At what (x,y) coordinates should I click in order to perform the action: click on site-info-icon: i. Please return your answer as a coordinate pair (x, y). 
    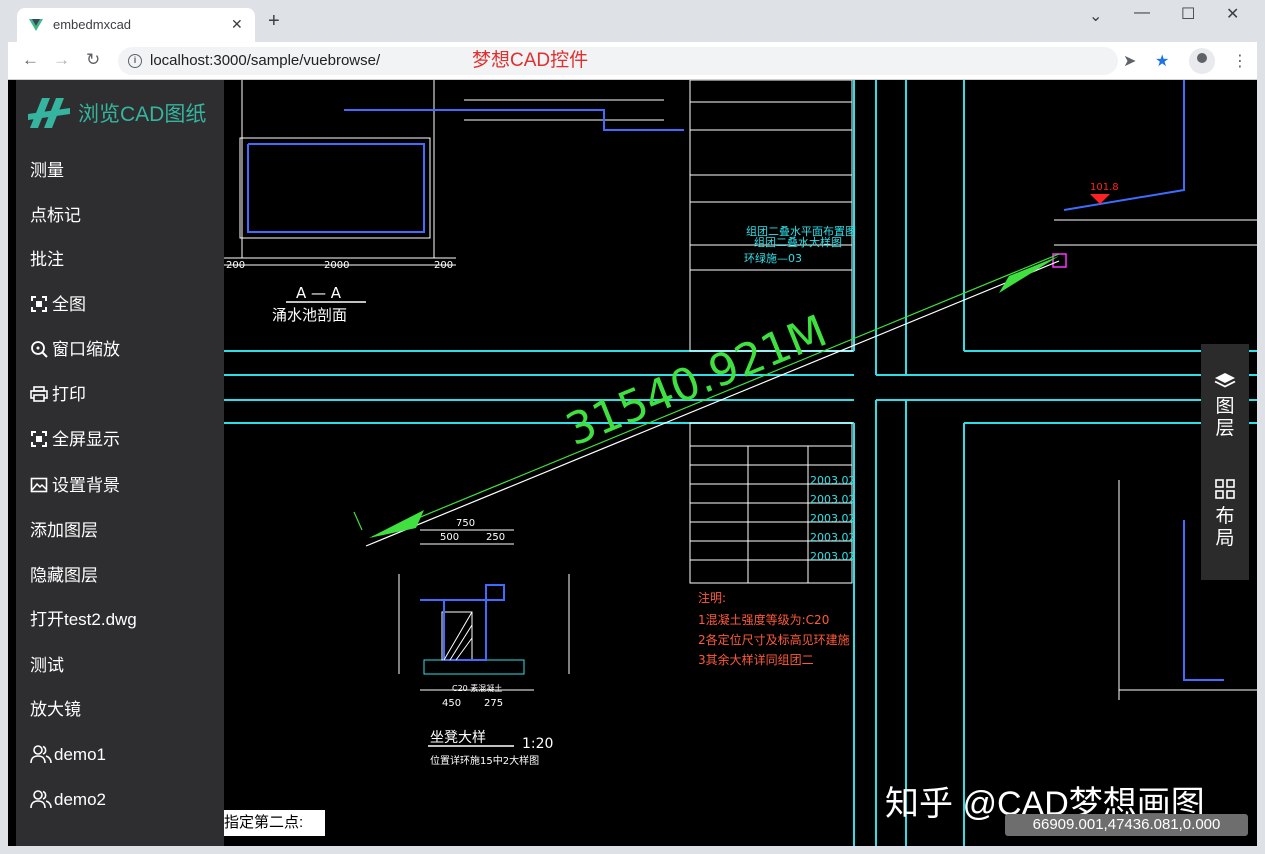
    Looking at the image, I should click on (135, 61).